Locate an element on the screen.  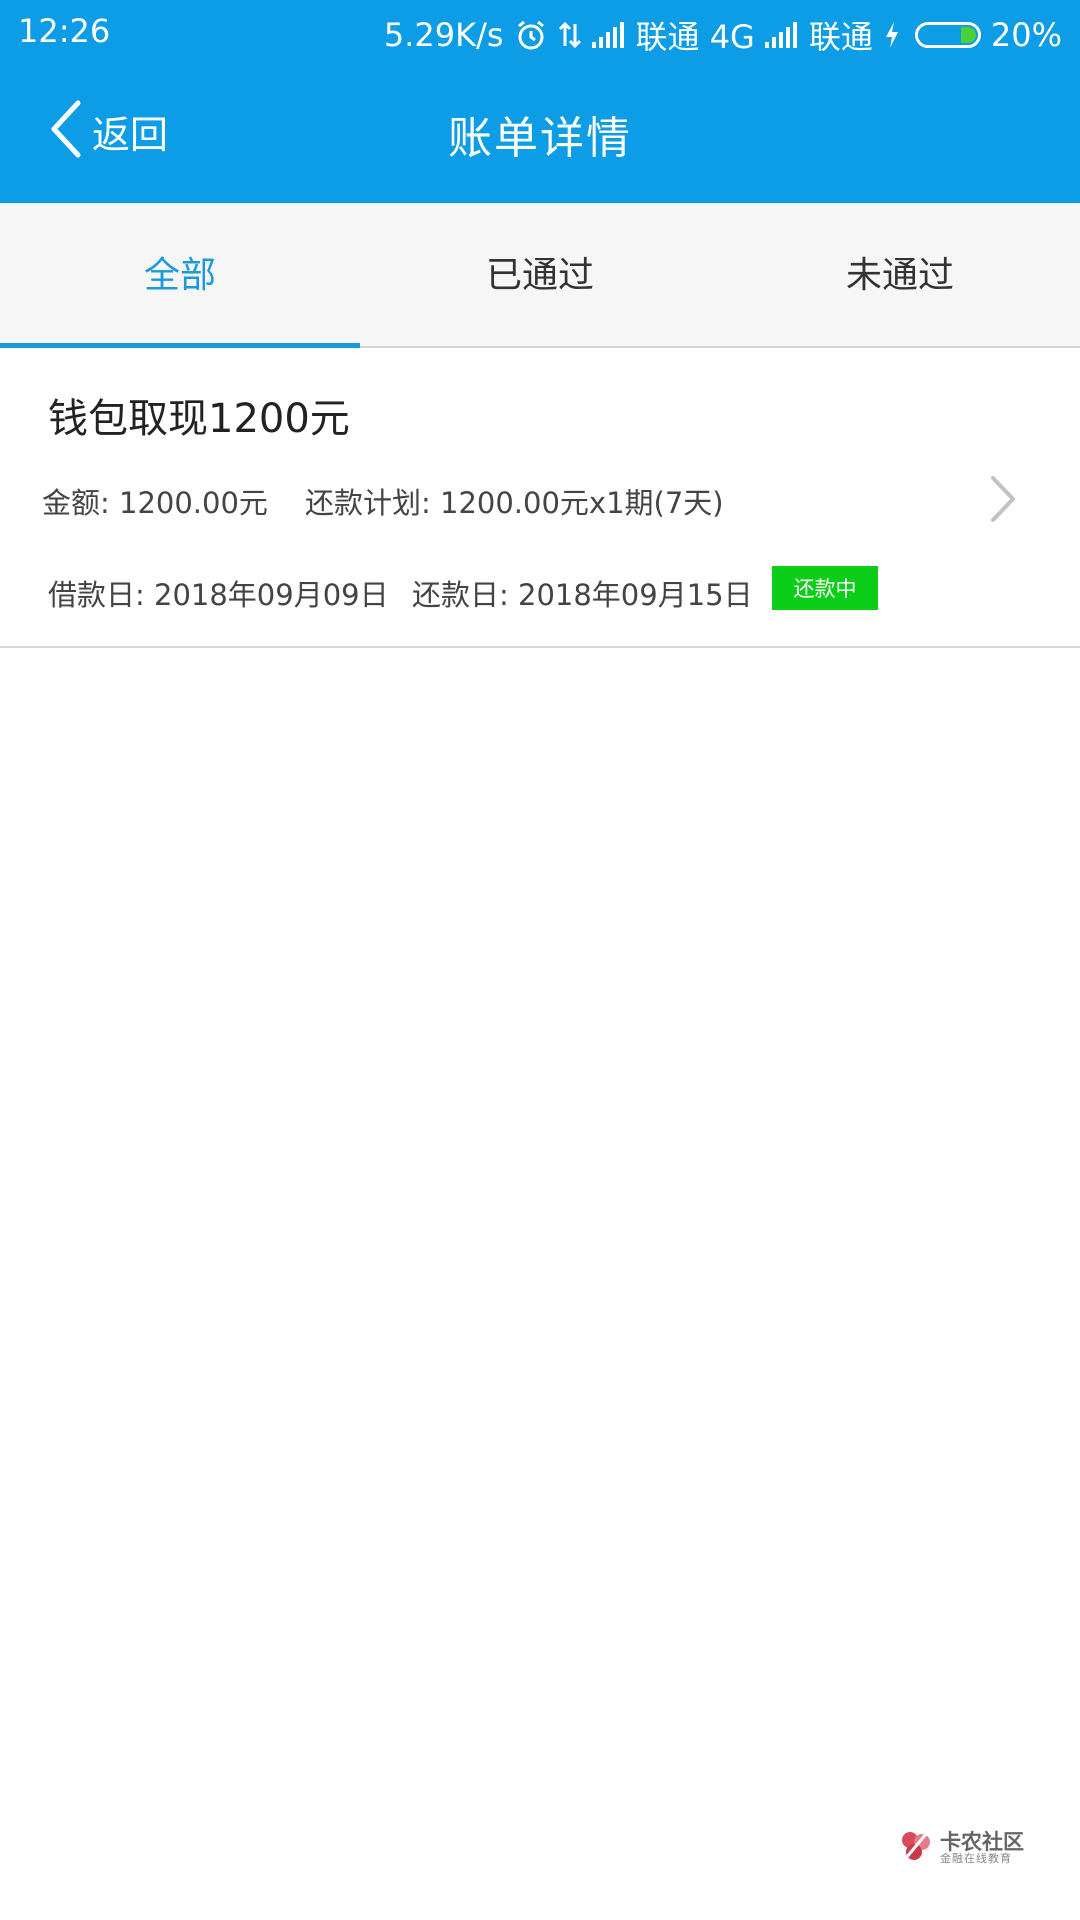
logo-icon is located at coordinates (916, 1848).